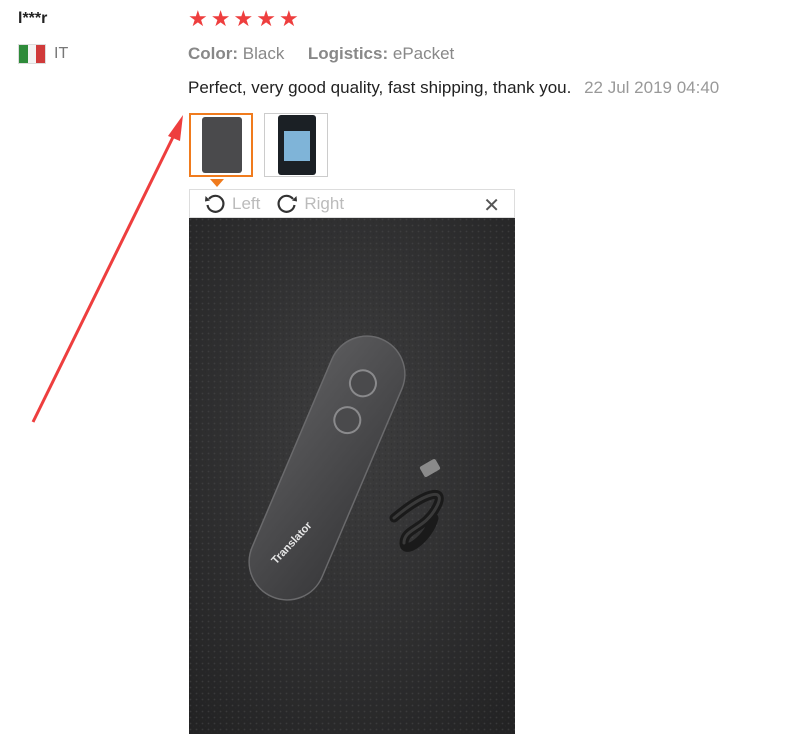  What do you see at coordinates (324, 203) in the screenshot?
I see `rotate-right-label: Right` at bounding box center [324, 203].